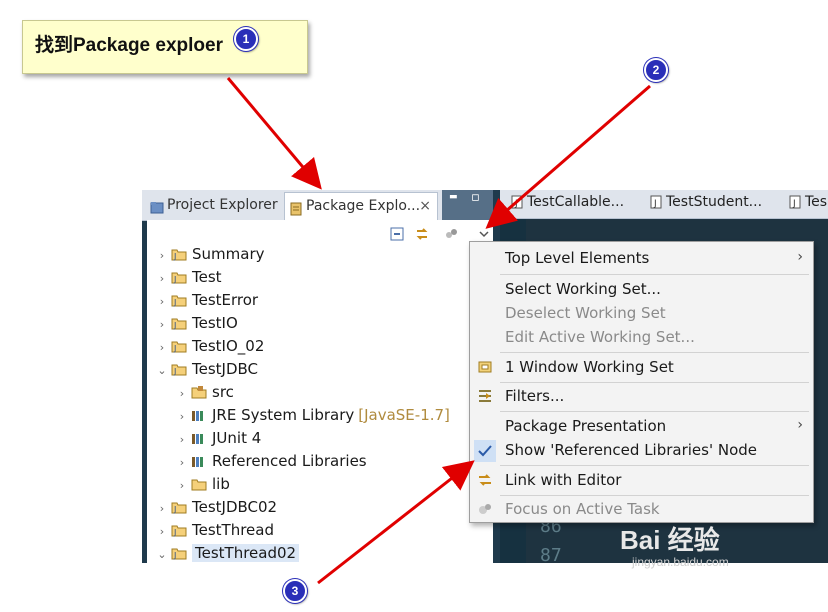 The width and height of the screenshot is (828, 612). Describe the element at coordinates (396, 522) in the screenshot. I see `arrow-to-checkmark` at that location.